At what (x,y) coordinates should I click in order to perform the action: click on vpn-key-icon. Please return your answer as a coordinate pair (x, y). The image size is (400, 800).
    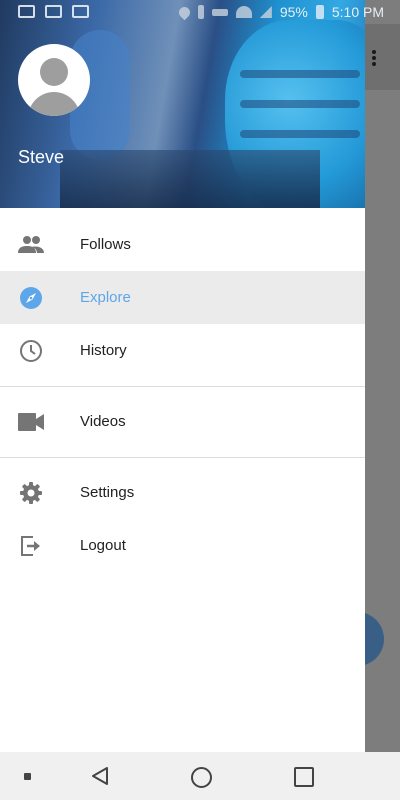
    Looking at the image, I should click on (219, 12).